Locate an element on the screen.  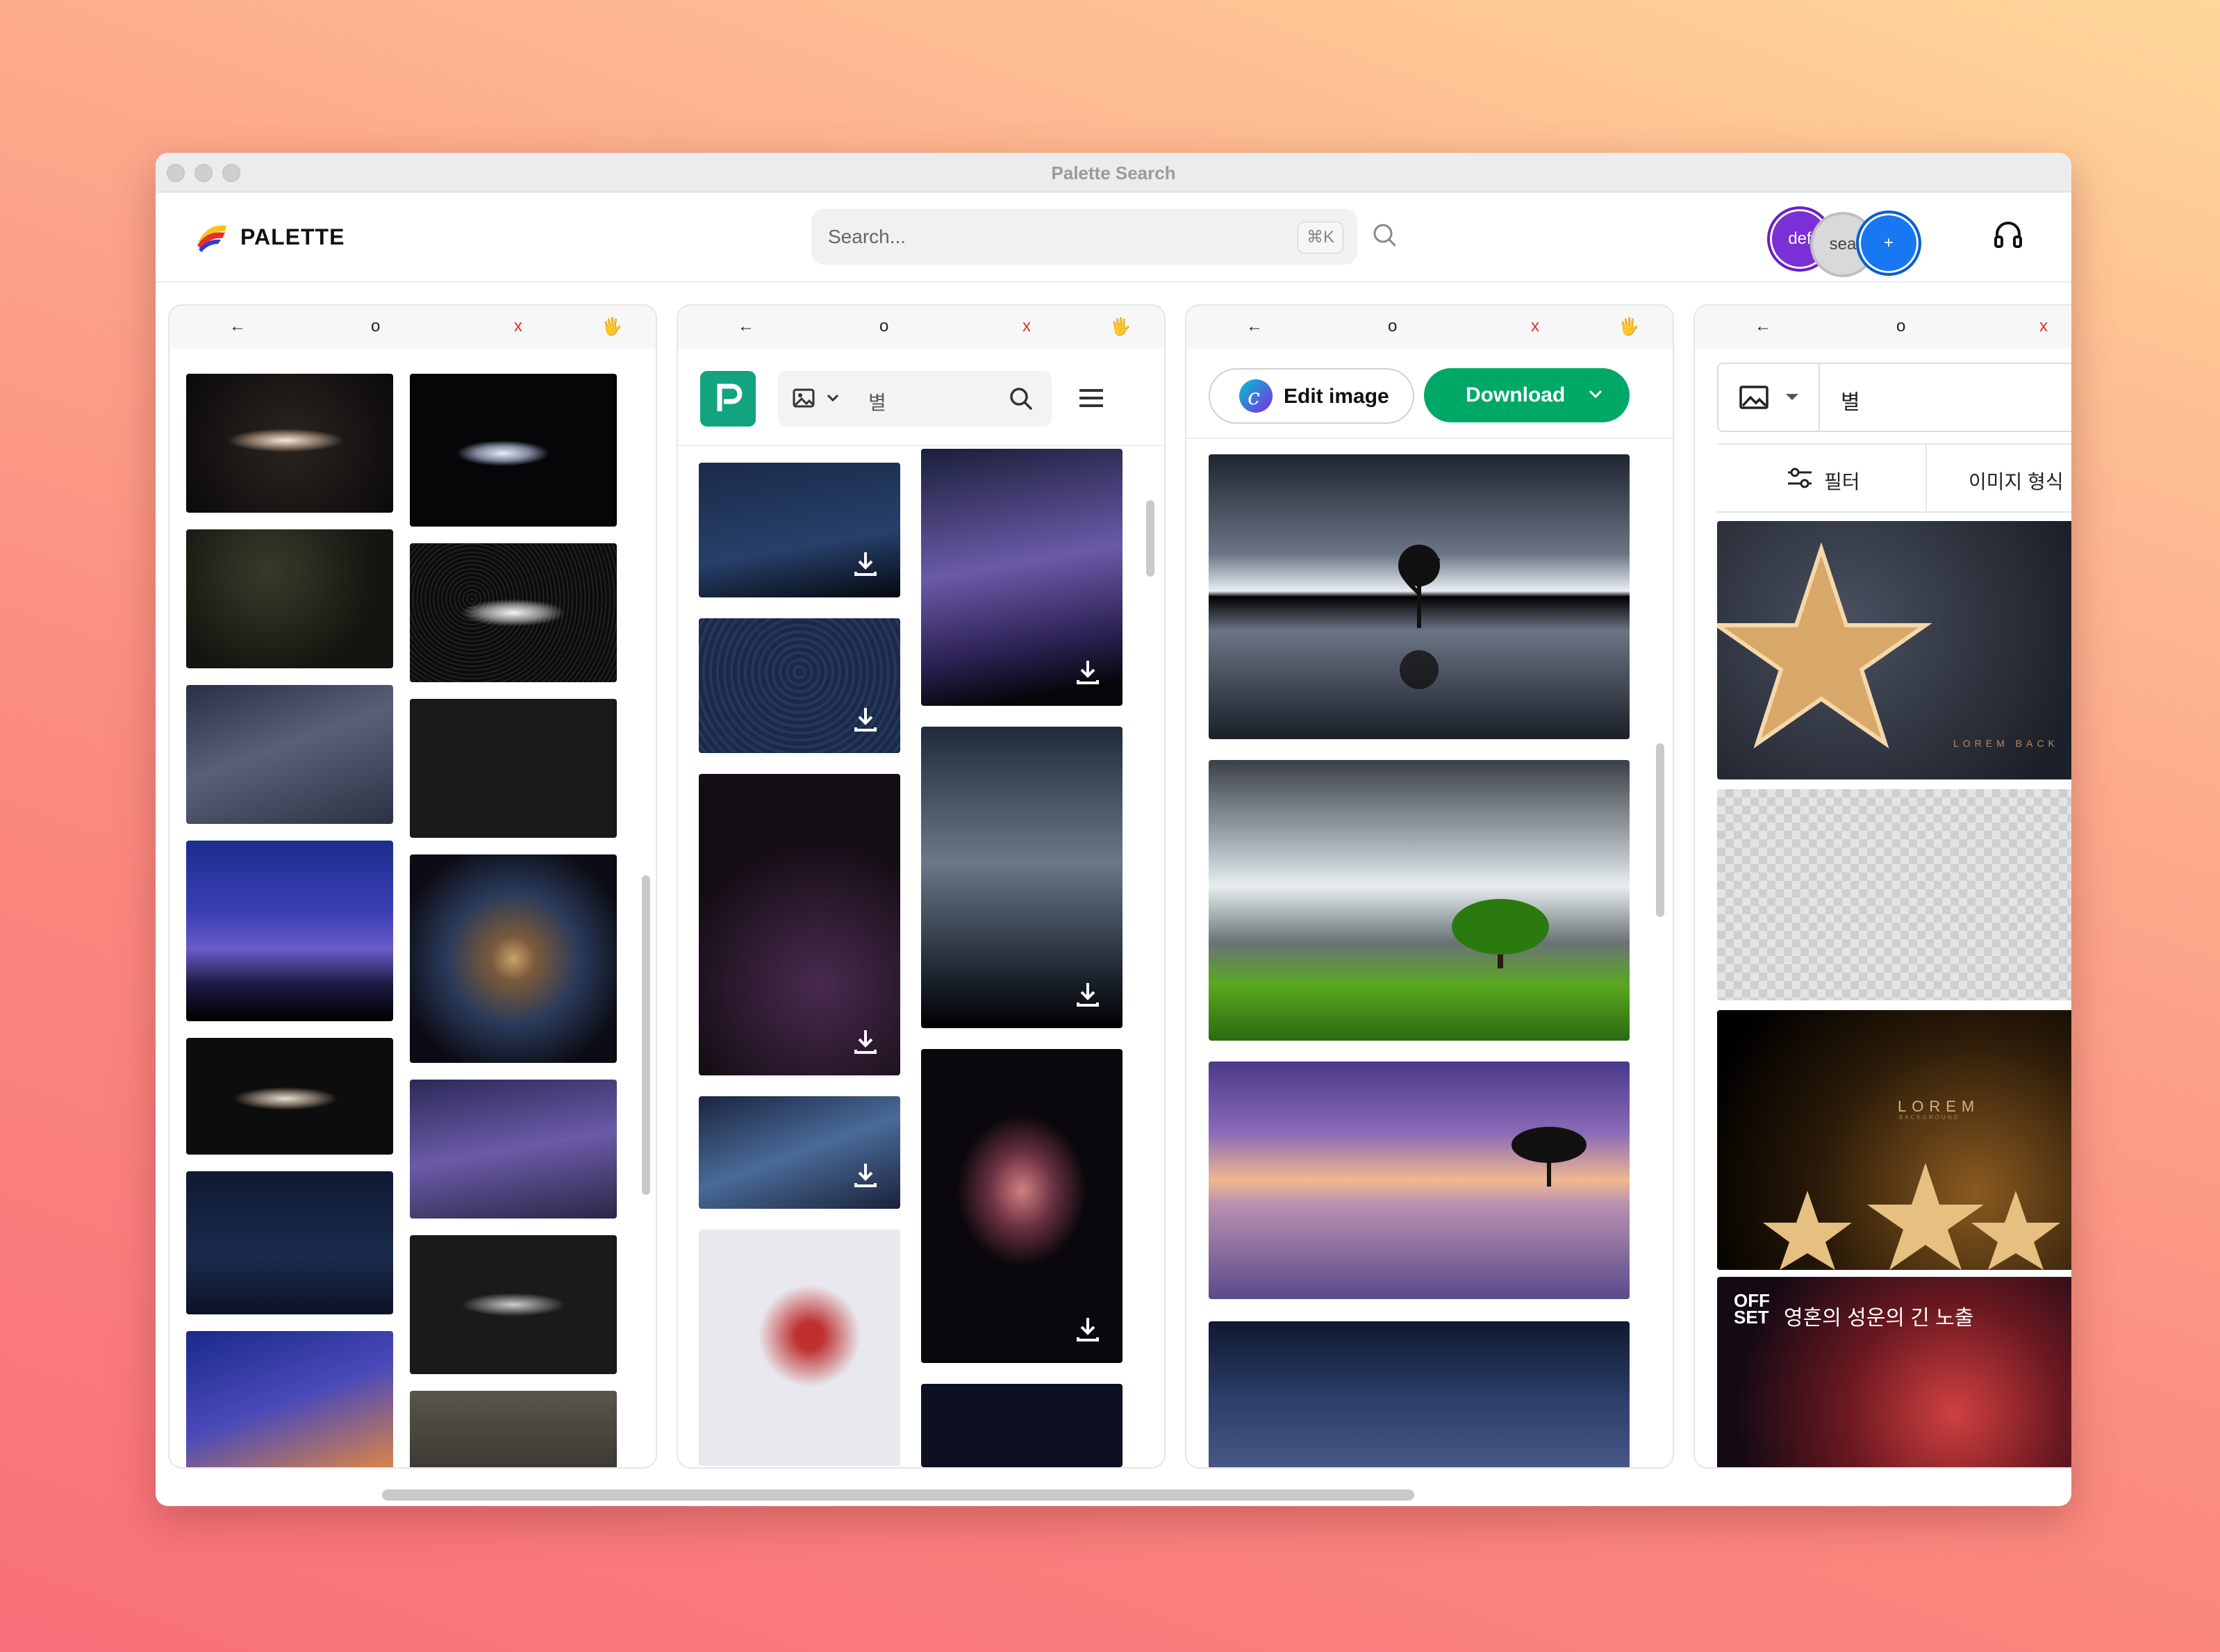
starry-sky-thumbnail is located at coordinates (799, 530).